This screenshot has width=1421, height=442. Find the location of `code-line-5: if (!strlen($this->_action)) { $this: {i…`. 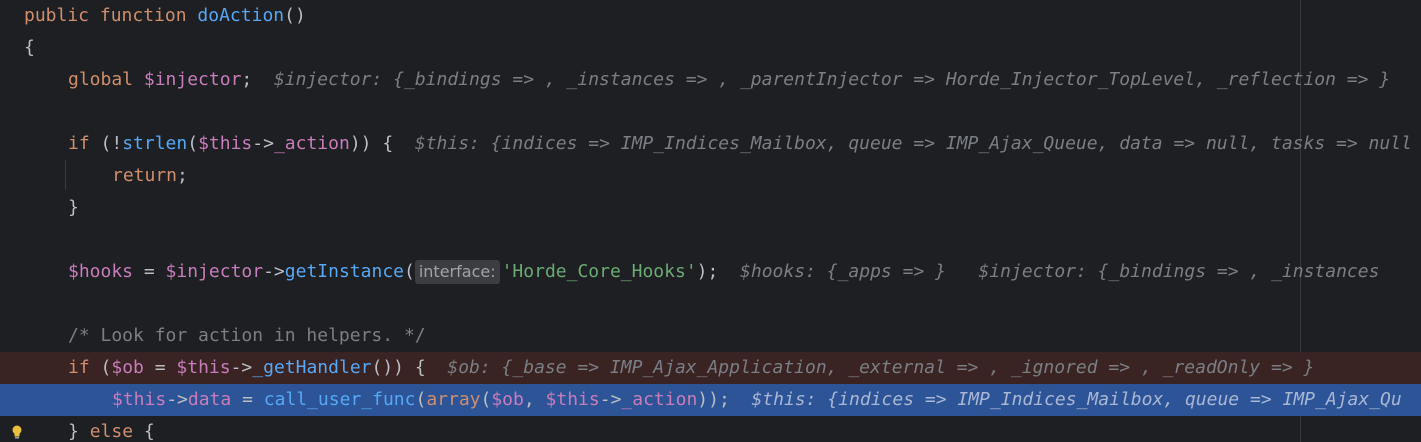

code-line-5: if (!strlen($this->_action)) { $this: {i… is located at coordinates (710, 144).